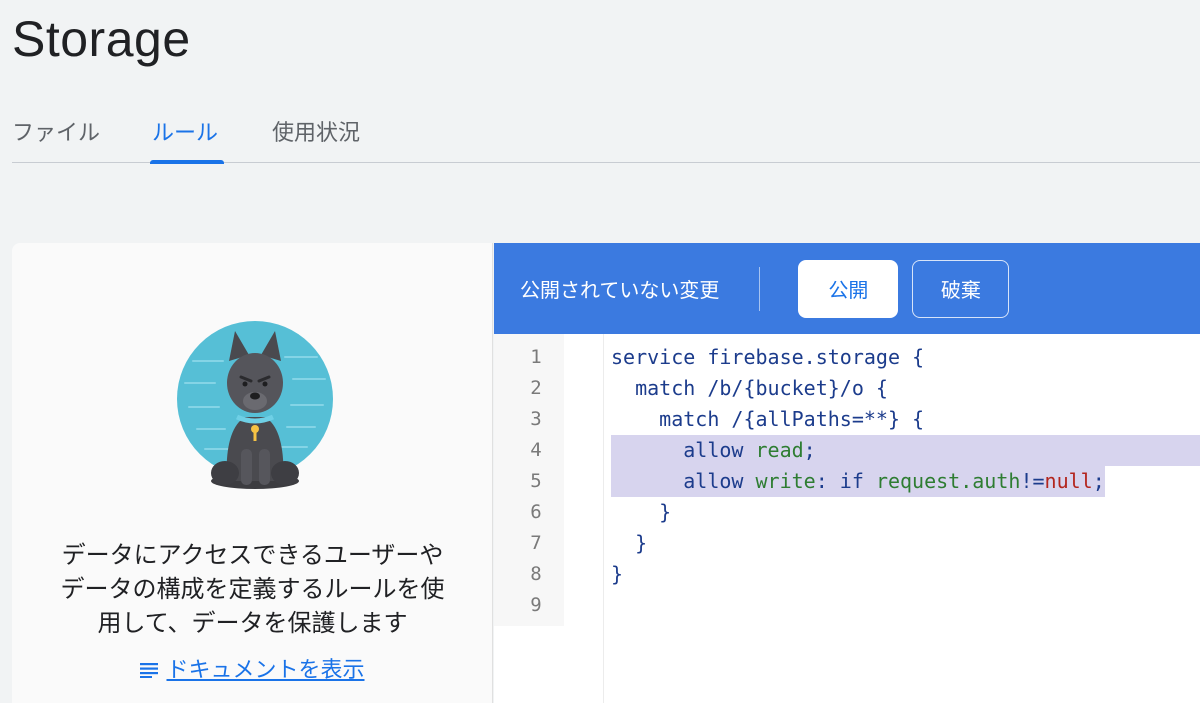 The image size is (1200, 703). Describe the element at coordinates (529, 480) in the screenshot. I see `line-number-gutter: 1 2 3 4 5 6 7 8 9` at that location.